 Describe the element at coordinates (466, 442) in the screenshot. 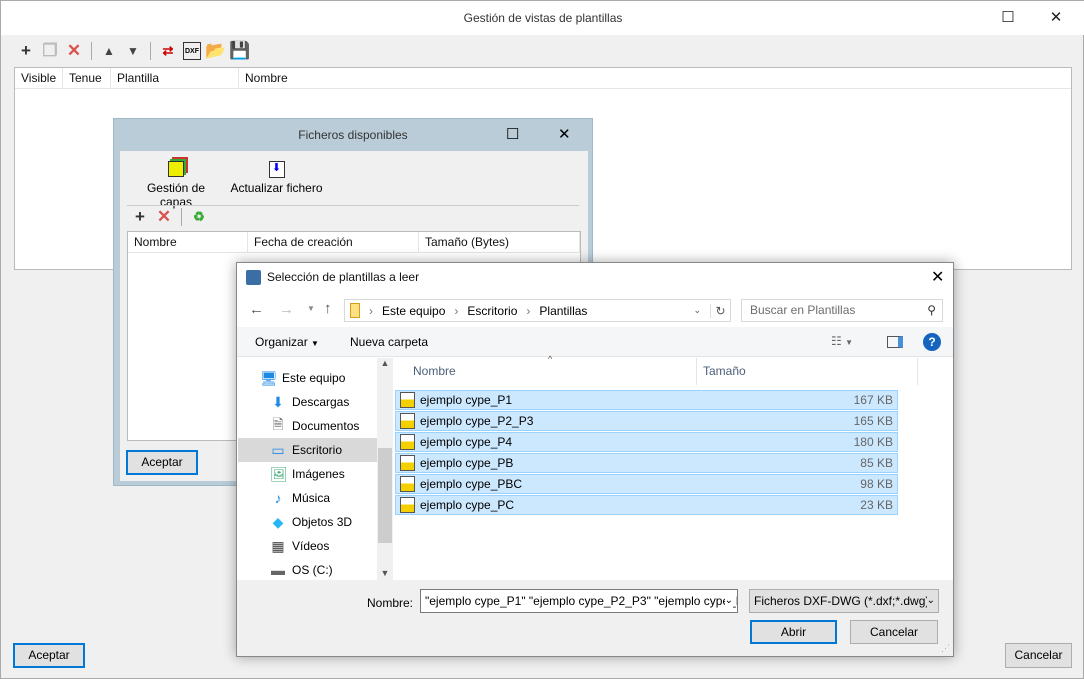

I see `file-name: ejemplo cype_P4` at that location.